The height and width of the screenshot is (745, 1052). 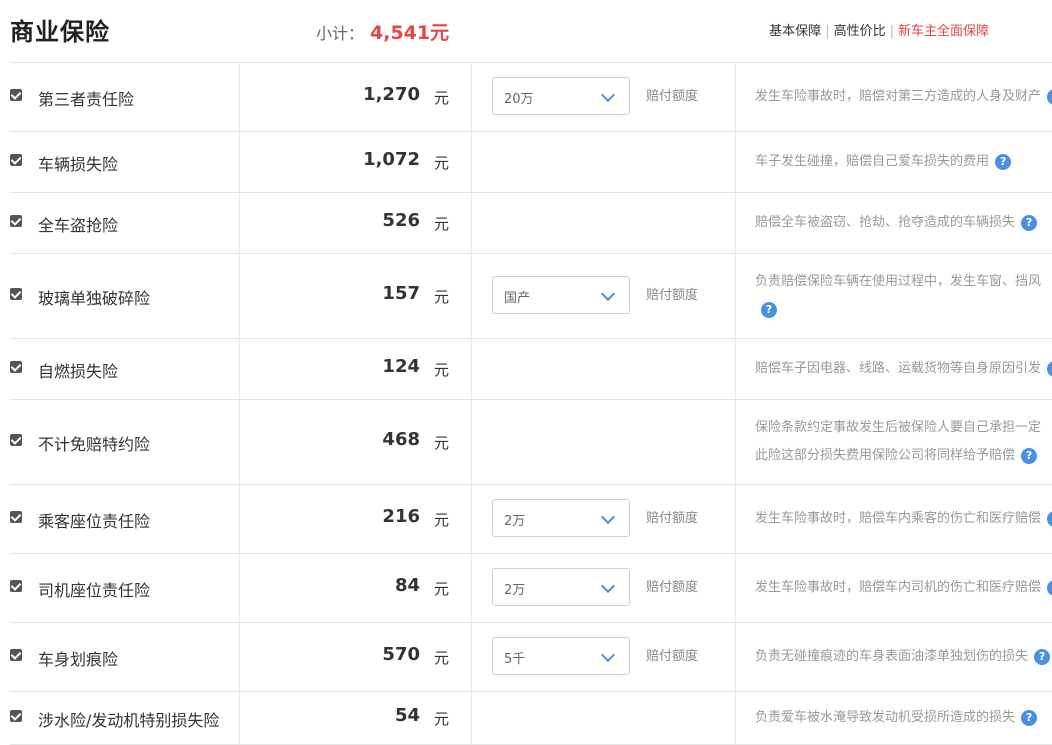 What do you see at coordinates (885, 222) in the screenshot?
I see `description-text: 赔偿全车被盗窃、抢劫、抢夺造成的车辆损失` at bounding box center [885, 222].